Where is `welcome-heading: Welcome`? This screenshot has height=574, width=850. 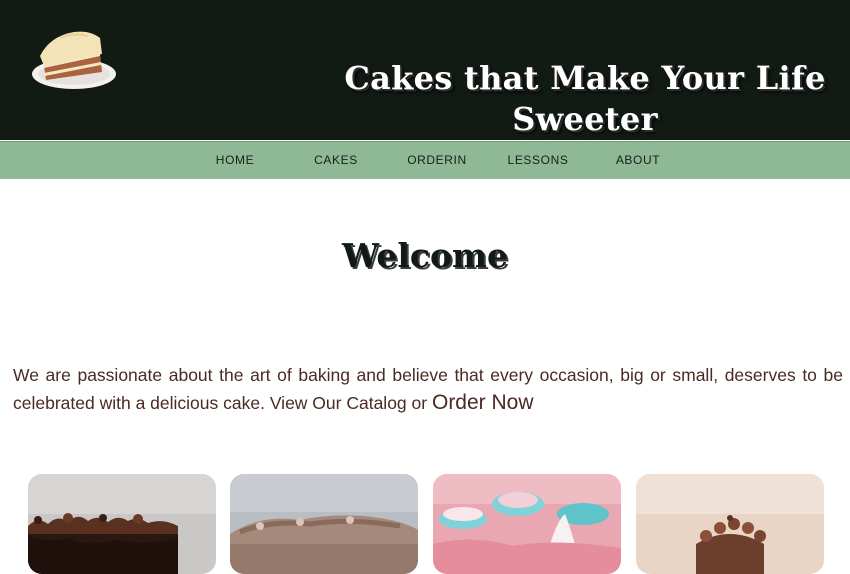
welcome-heading: Welcome is located at coordinates (425, 255).